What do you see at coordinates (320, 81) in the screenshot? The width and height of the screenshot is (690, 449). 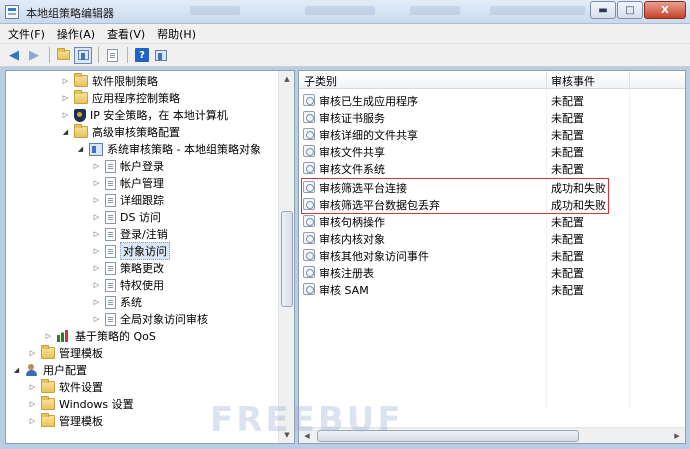 I see `column-header-subcategory: 子类别` at bounding box center [320, 81].